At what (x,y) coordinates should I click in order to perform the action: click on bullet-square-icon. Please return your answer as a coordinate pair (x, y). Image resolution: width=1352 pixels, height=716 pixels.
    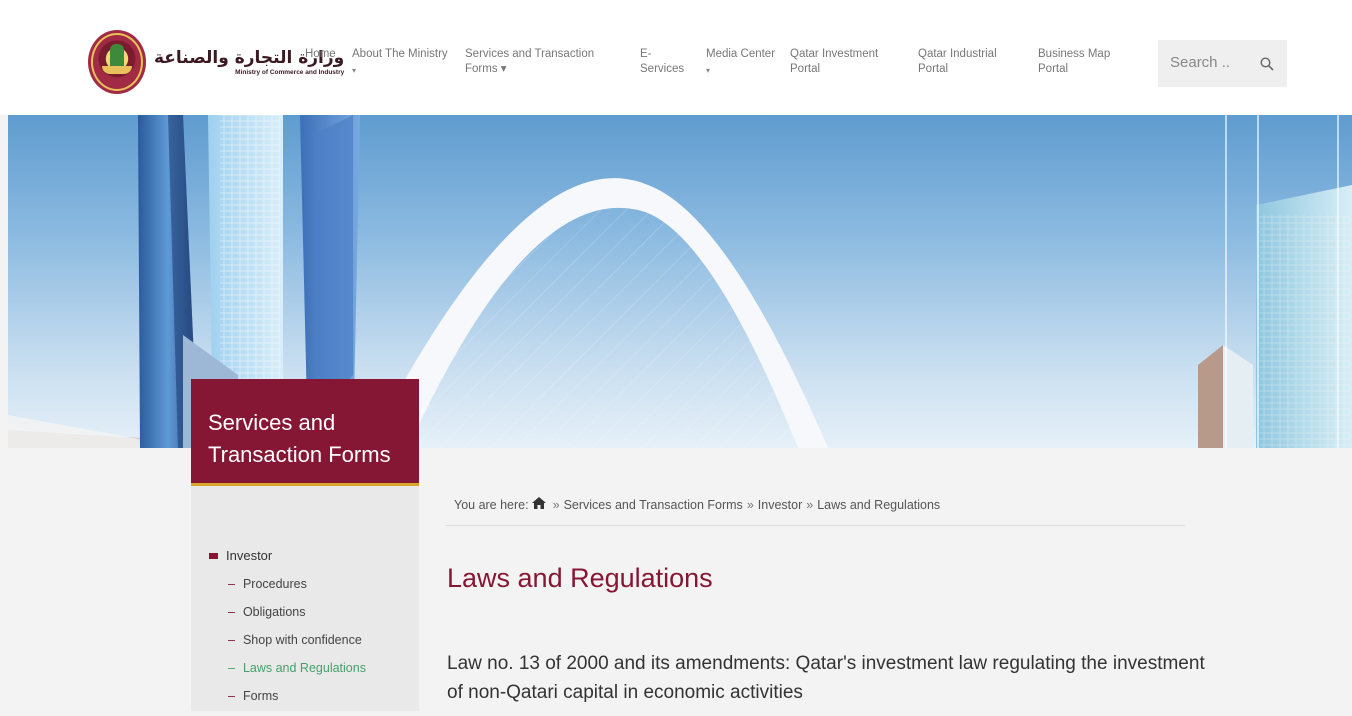
    Looking at the image, I should click on (213, 555).